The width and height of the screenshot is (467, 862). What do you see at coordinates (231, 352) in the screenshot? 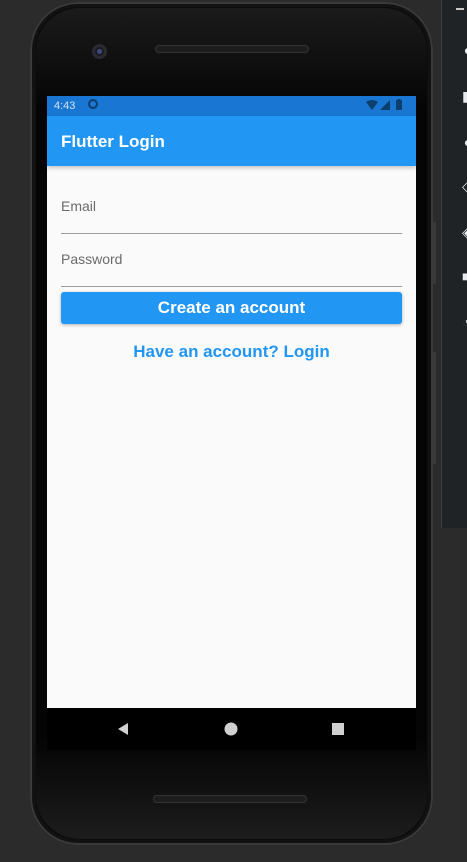
I see `login-link-button: Have an account? Login` at bounding box center [231, 352].